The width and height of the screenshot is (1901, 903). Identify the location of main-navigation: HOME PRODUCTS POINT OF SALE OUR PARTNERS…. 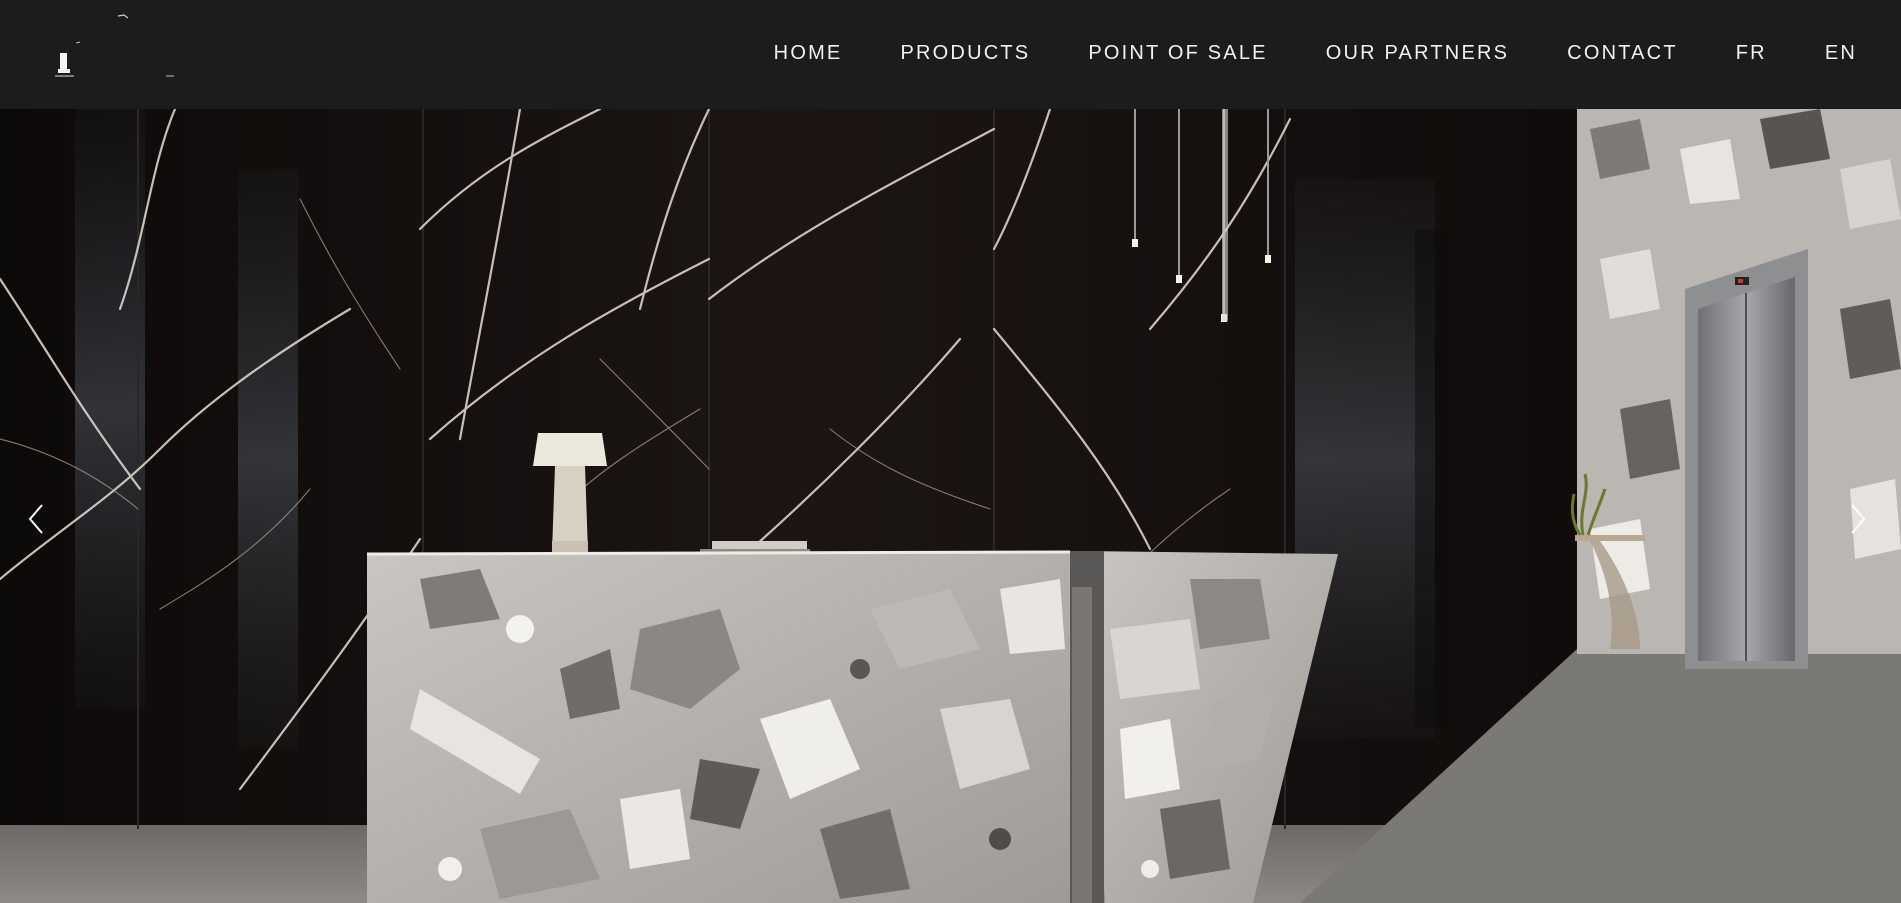
(1315, 54).